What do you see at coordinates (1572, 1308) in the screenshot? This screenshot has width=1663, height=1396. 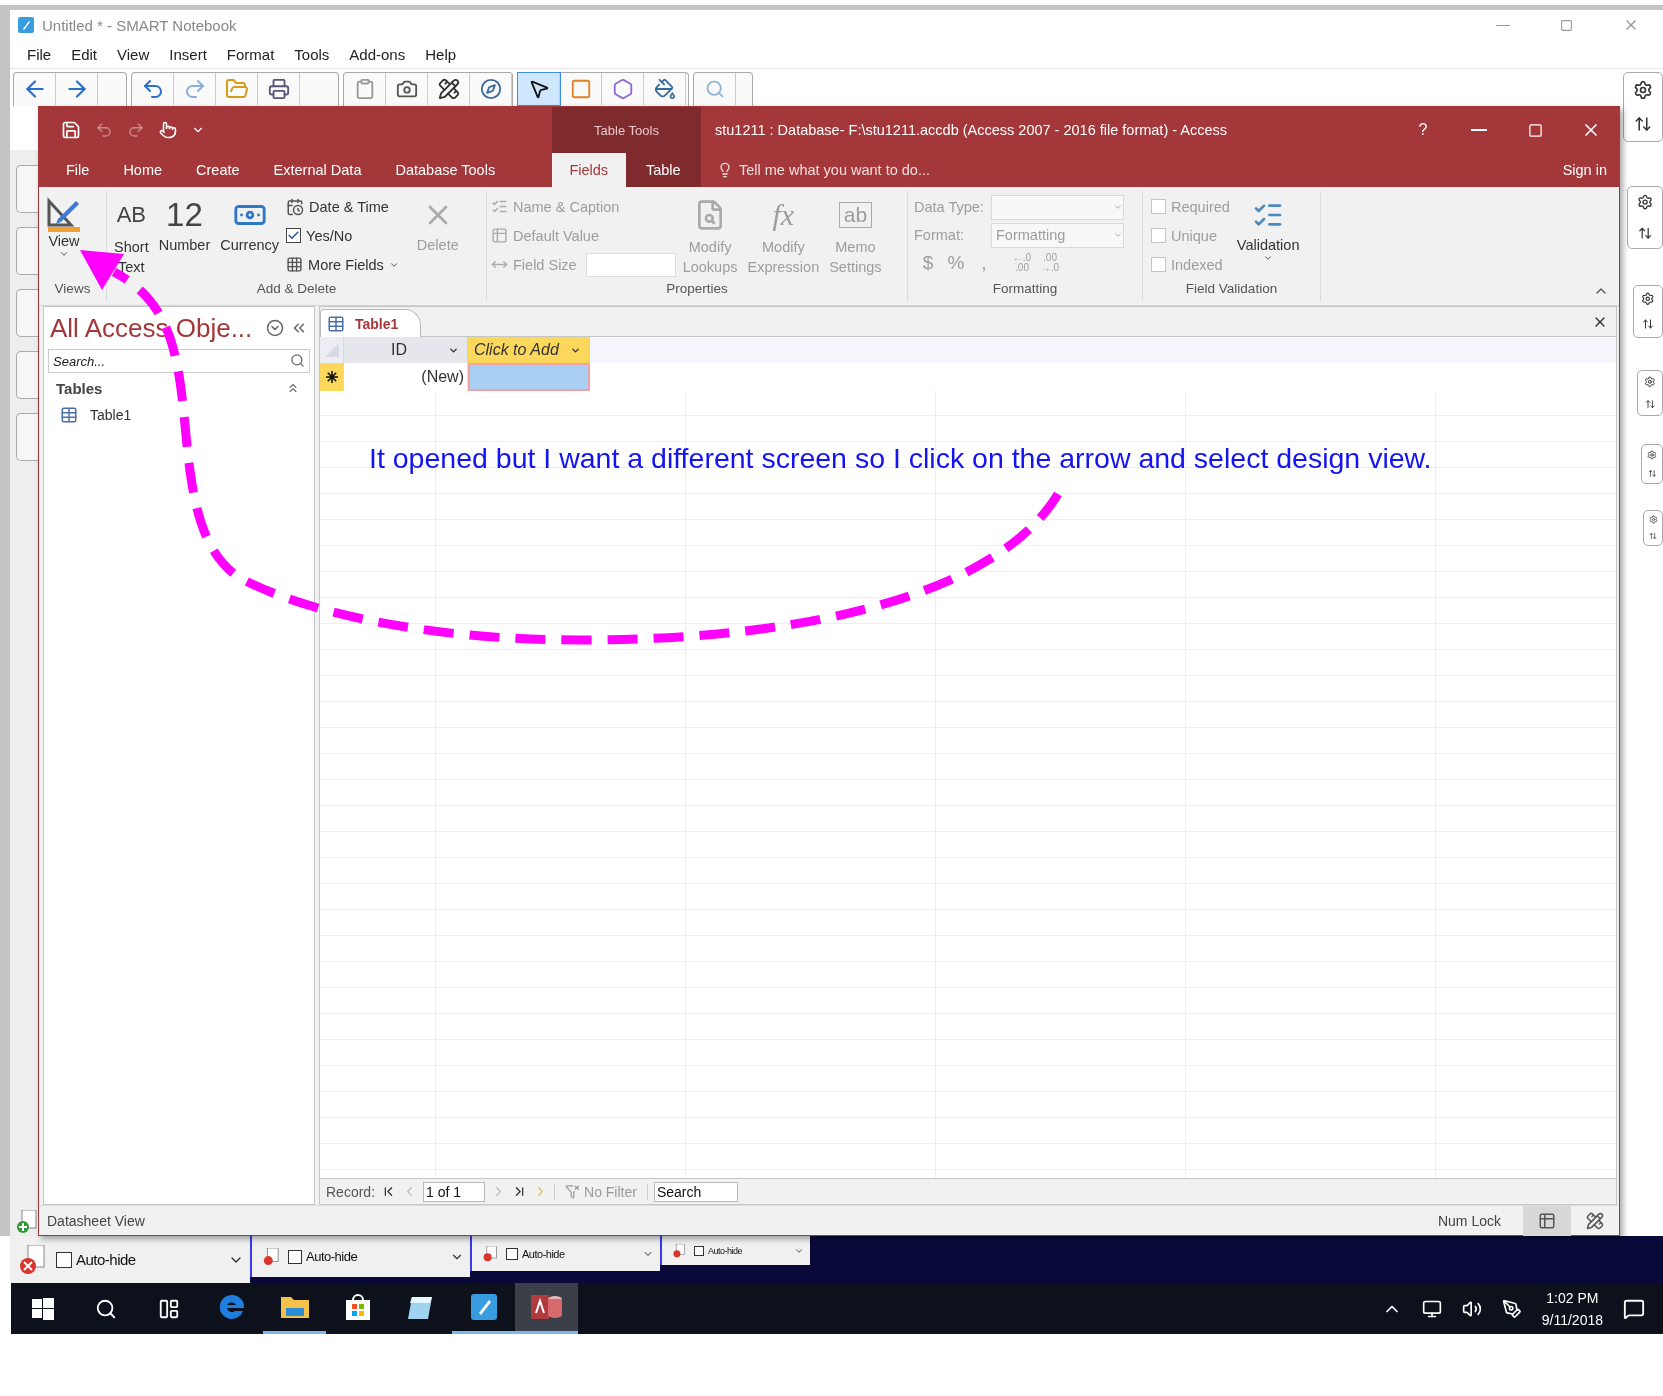 I see `clock: 1:02 PM 9/11/2018` at bounding box center [1572, 1308].